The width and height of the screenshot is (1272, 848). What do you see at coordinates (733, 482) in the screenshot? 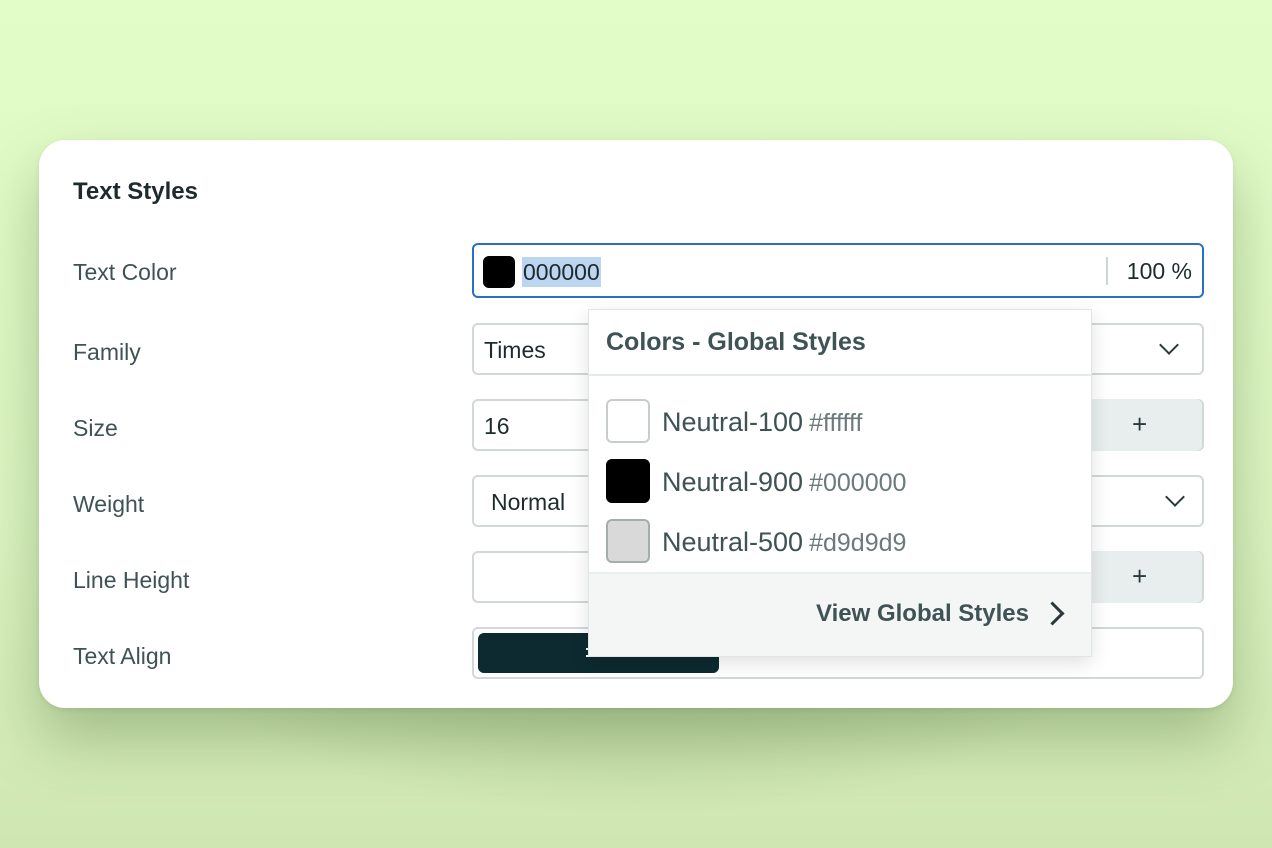
I see `color-name: Neutral-900` at bounding box center [733, 482].